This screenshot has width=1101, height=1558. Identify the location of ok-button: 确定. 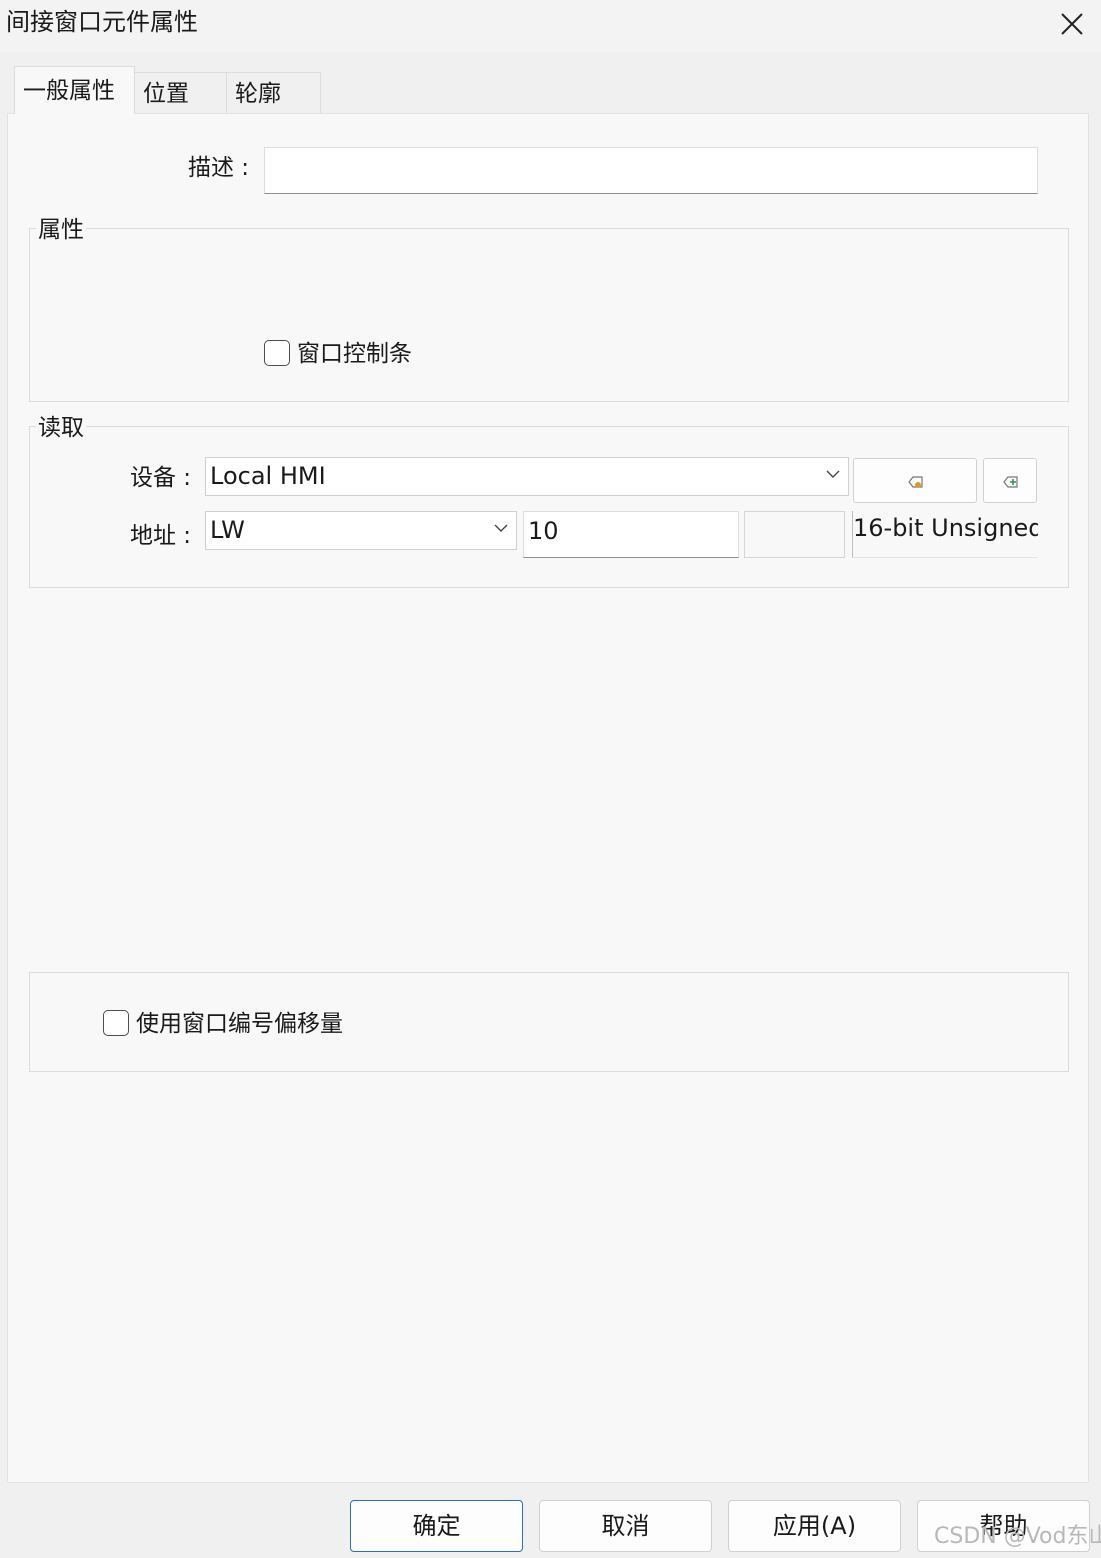
(436, 1526).